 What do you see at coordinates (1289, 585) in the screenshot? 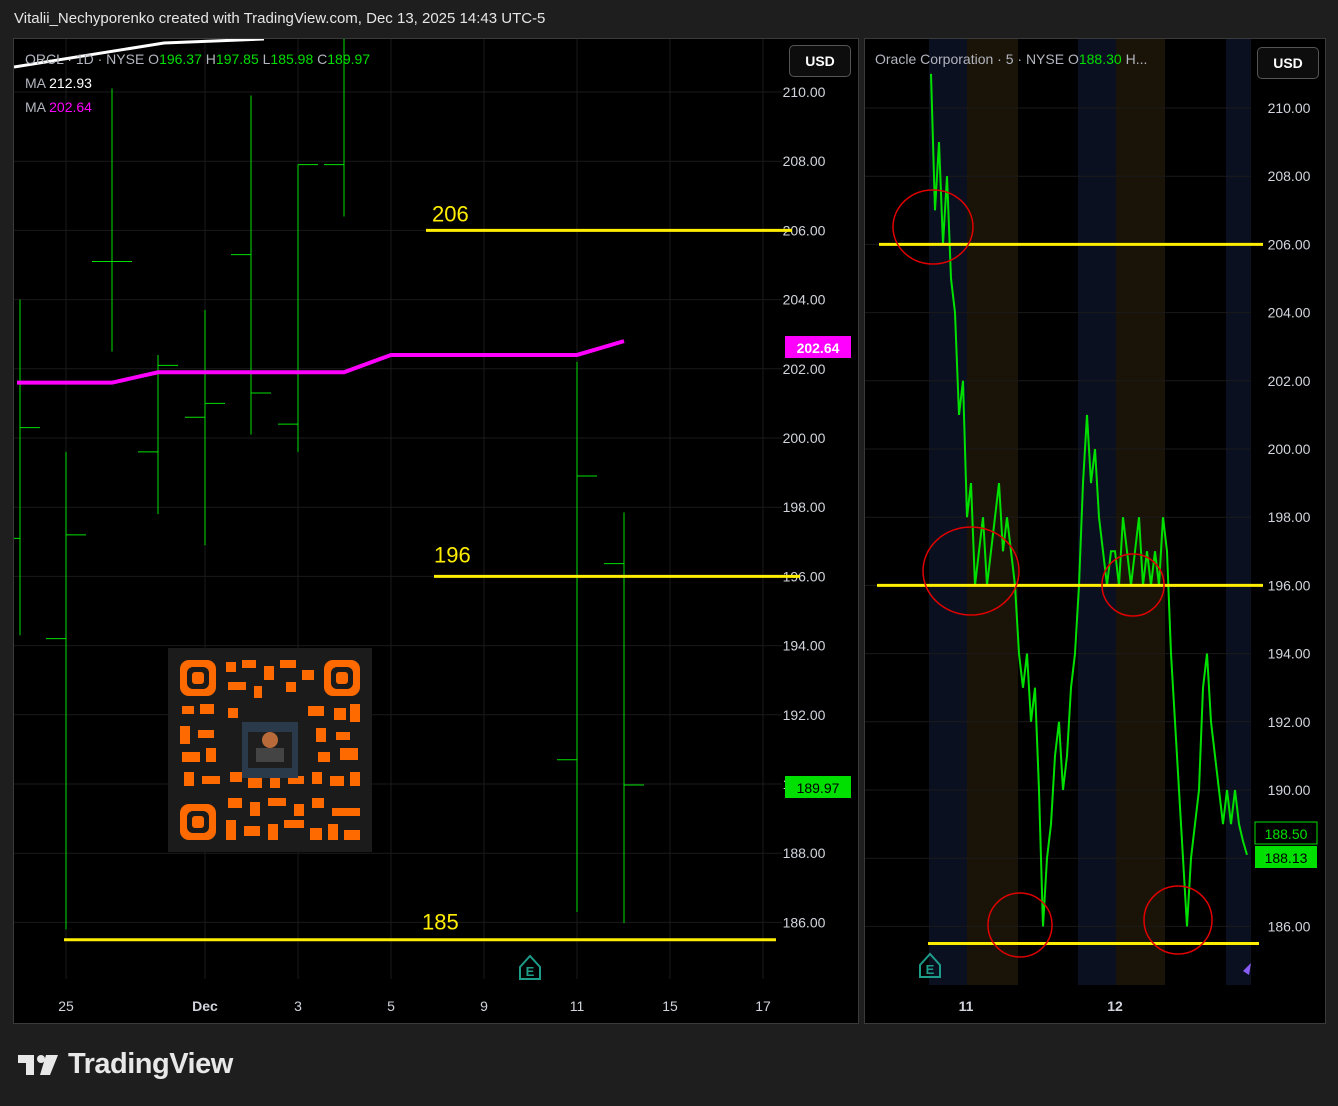
I see `y-tick-label: 196.00` at bounding box center [1289, 585].